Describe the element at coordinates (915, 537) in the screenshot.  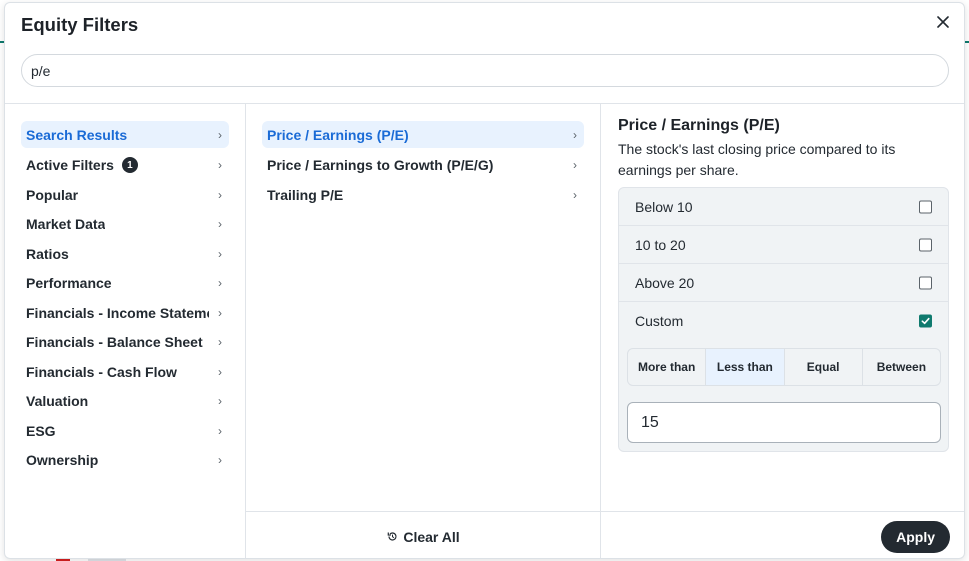
I see `apply-button: Apply` at that location.